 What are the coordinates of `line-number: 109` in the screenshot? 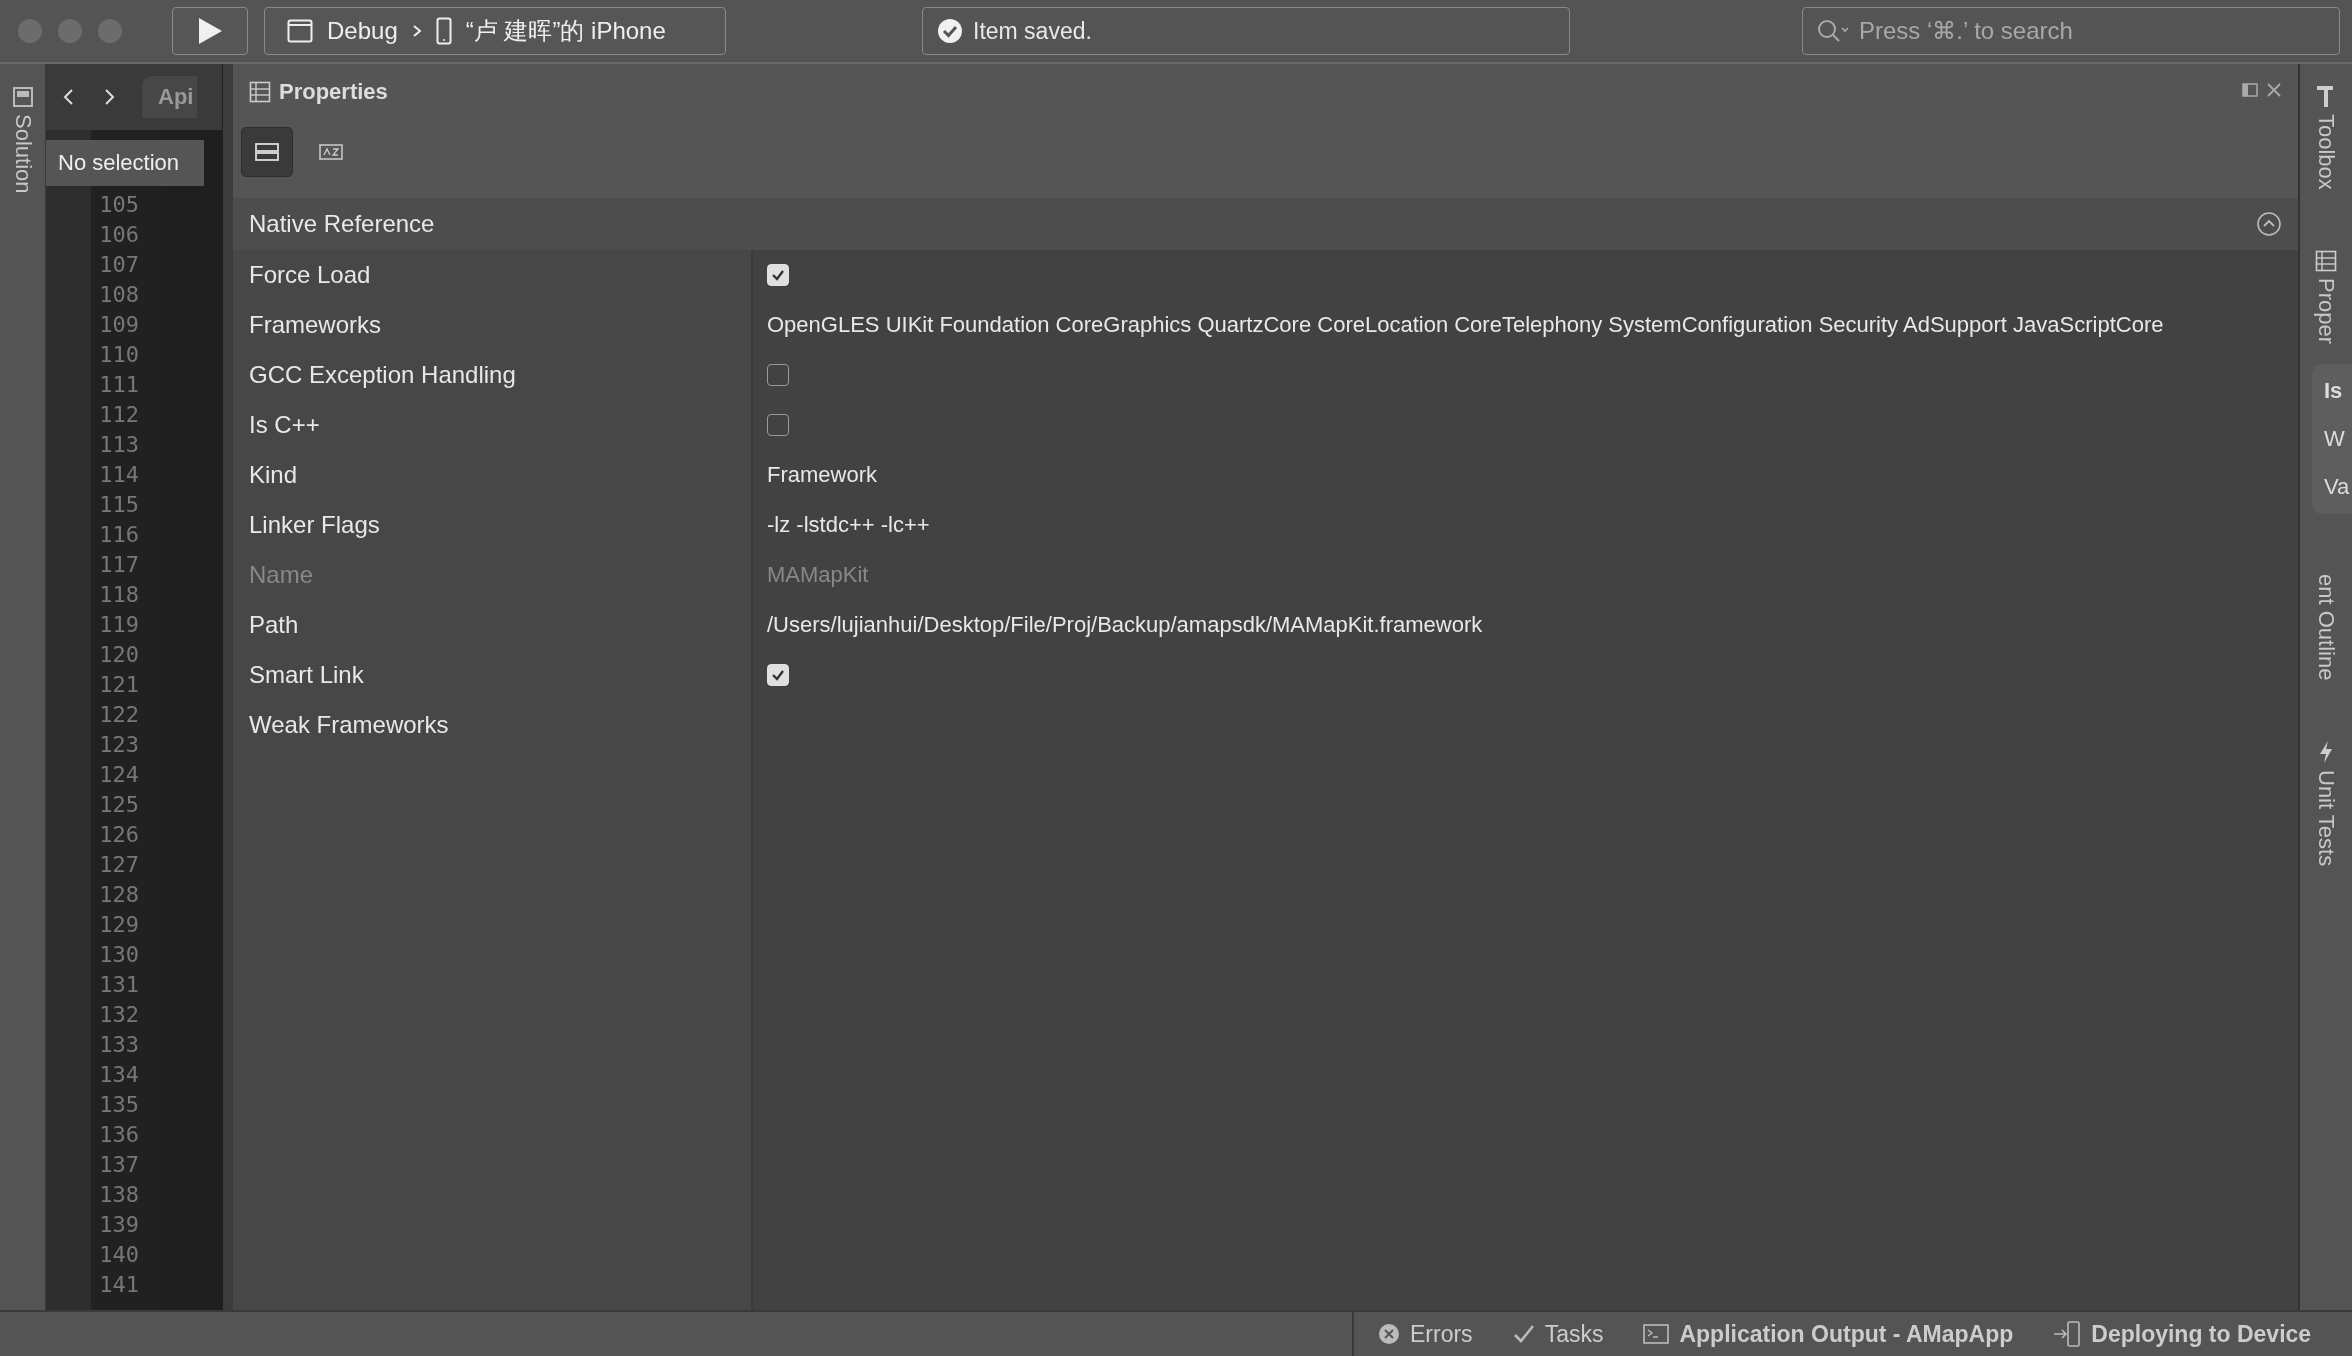 It's located at (119, 325).